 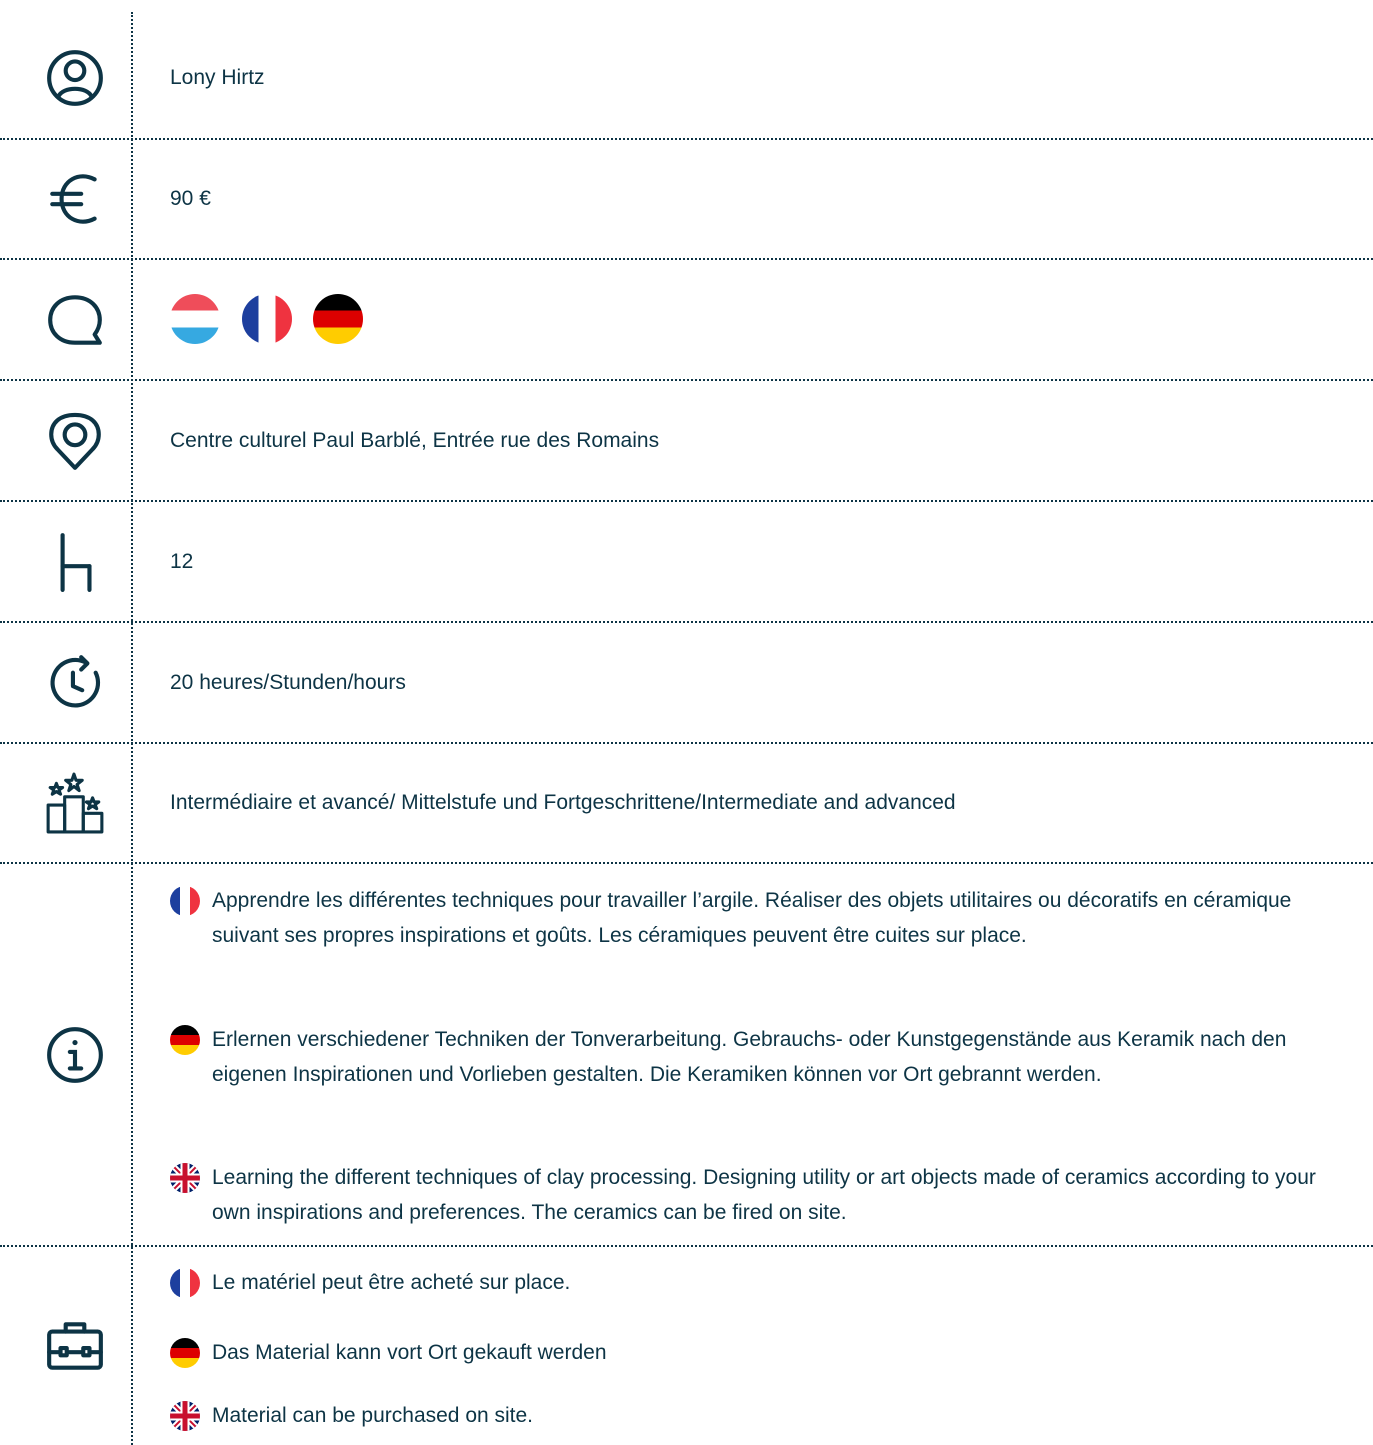 I want to click on material-en: Material can be purchased on site., so click(x=373, y=1415).